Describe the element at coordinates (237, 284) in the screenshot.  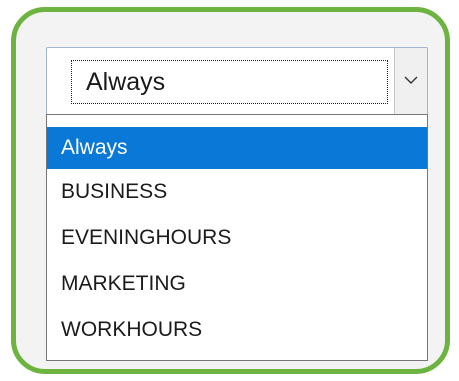
I see `dropdown-option-marketing: MARKETING` at that location.